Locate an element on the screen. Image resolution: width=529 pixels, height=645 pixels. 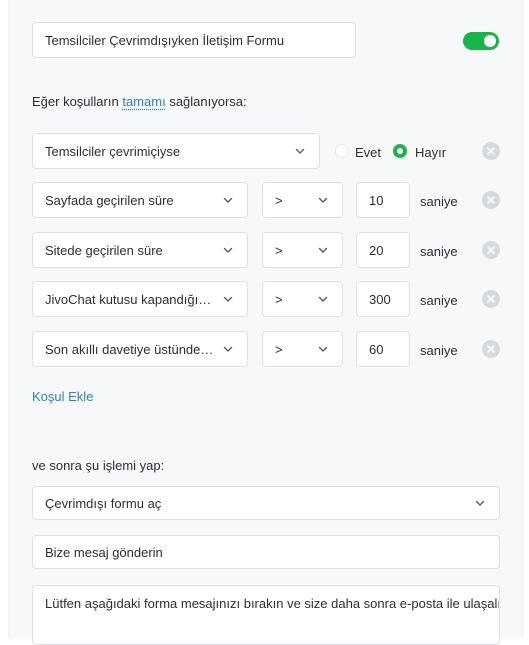
condition-field-select: Sitede geçirilen süre is located at coordinates (140, 250).